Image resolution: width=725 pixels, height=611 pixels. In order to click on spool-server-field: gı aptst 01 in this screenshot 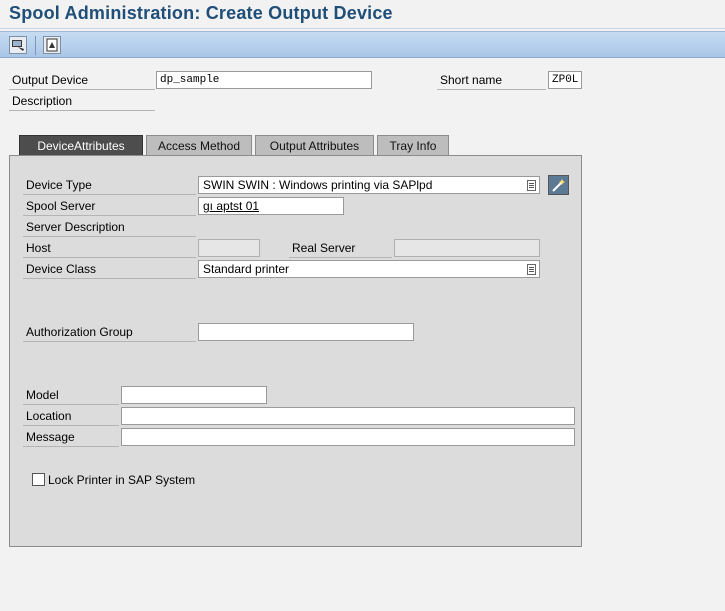, I will do `click(271, 206)`.